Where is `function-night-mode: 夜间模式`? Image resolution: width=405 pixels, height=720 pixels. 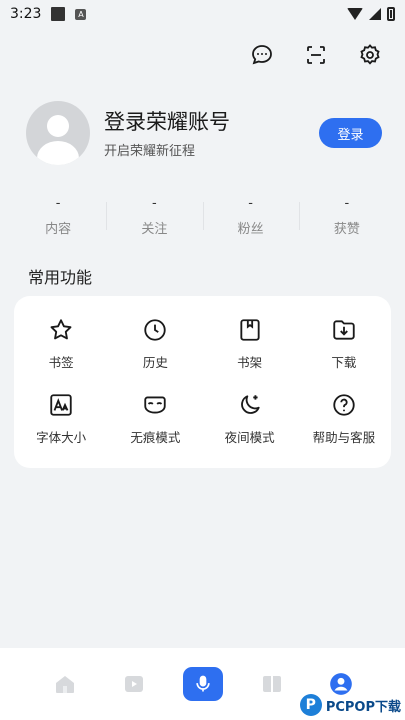 function-night-mode: 夜间模式 is located at coordinates (250, 418).